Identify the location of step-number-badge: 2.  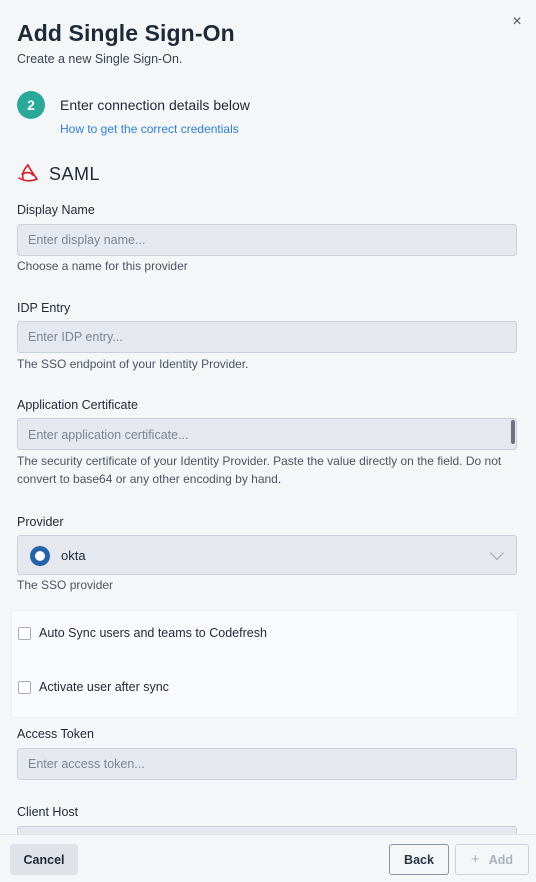
(31, 105).